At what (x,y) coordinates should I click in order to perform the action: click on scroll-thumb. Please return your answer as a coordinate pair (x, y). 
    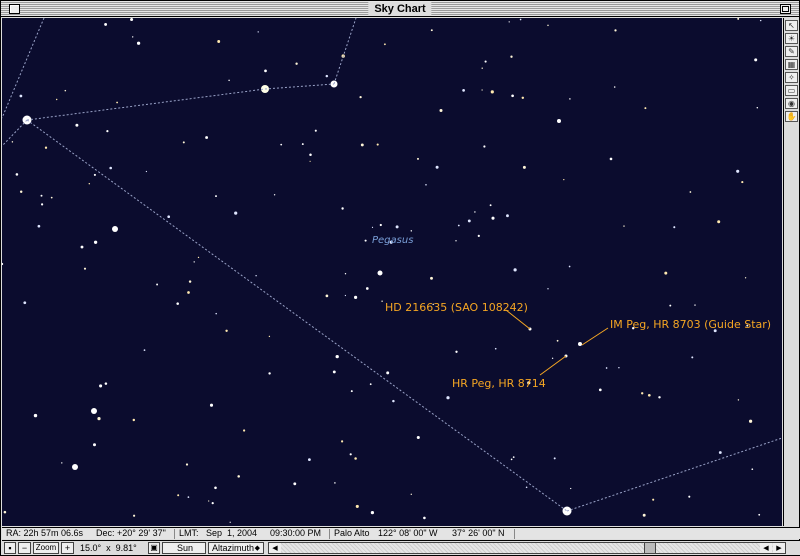
    Looking at the image, I should click on (650, 548).